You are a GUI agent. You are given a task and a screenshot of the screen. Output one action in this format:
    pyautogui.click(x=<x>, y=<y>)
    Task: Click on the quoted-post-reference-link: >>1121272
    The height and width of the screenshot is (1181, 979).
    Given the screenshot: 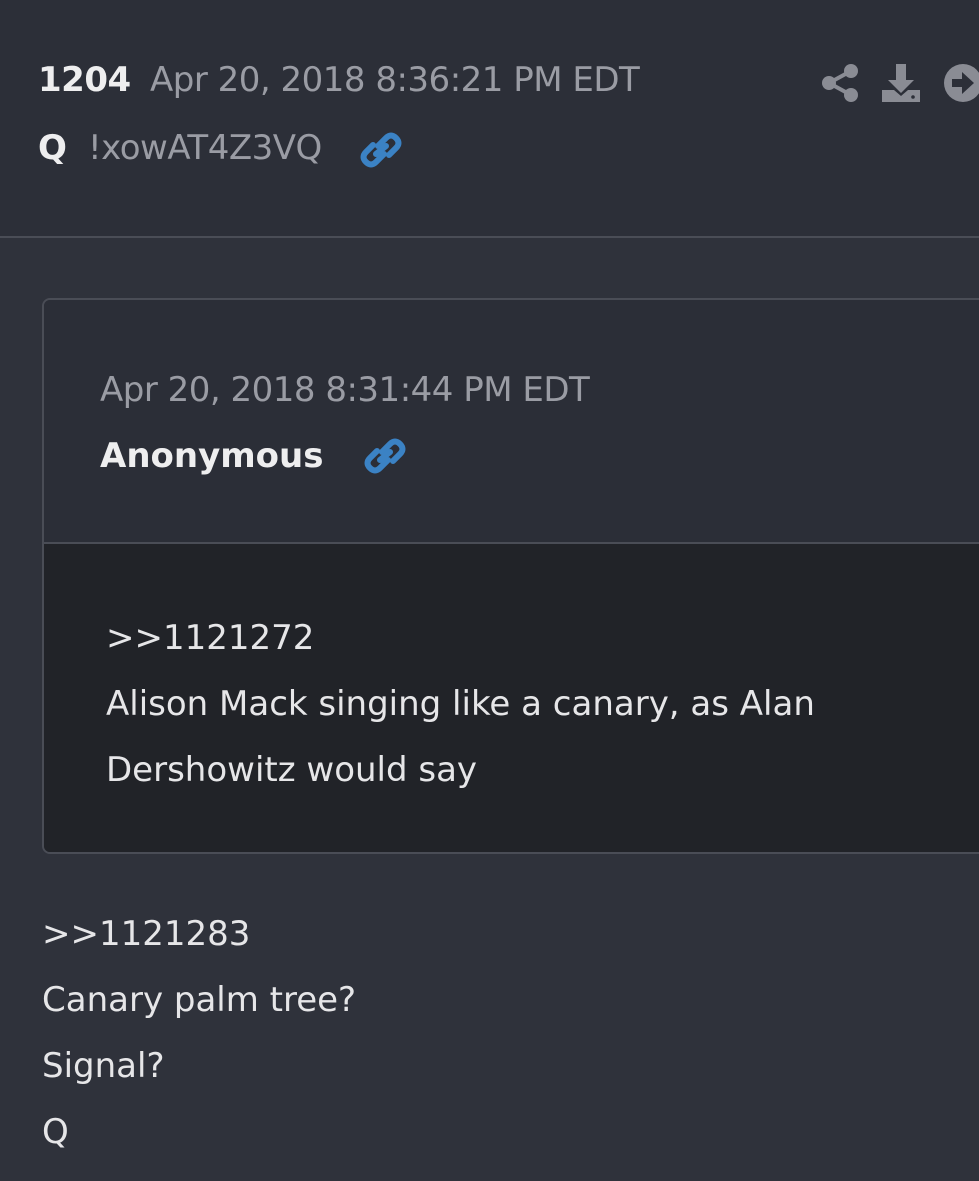 What is the action you would take?
    pyautogui.click(x=210, y=638)
    